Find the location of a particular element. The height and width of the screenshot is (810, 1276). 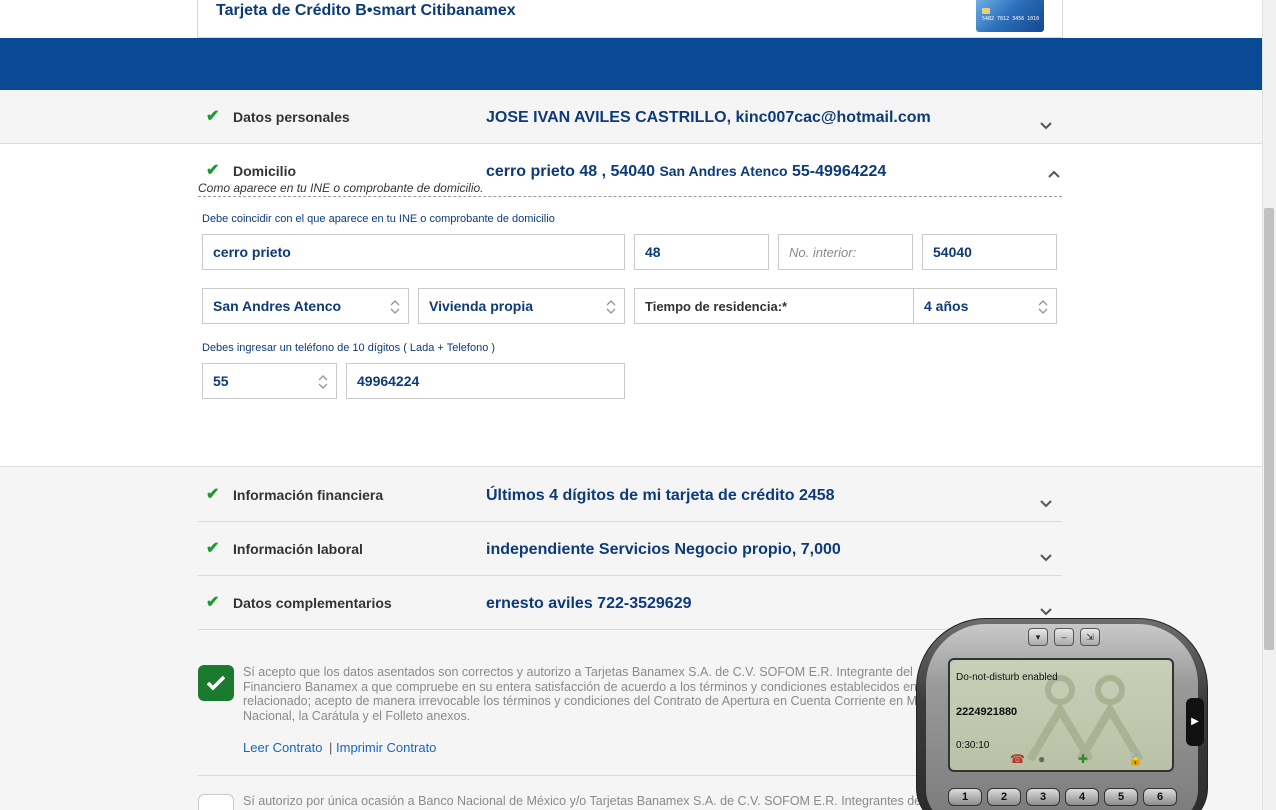

softphone-status: Do-not-disturb enabled is located at coordinates (1007, 677).